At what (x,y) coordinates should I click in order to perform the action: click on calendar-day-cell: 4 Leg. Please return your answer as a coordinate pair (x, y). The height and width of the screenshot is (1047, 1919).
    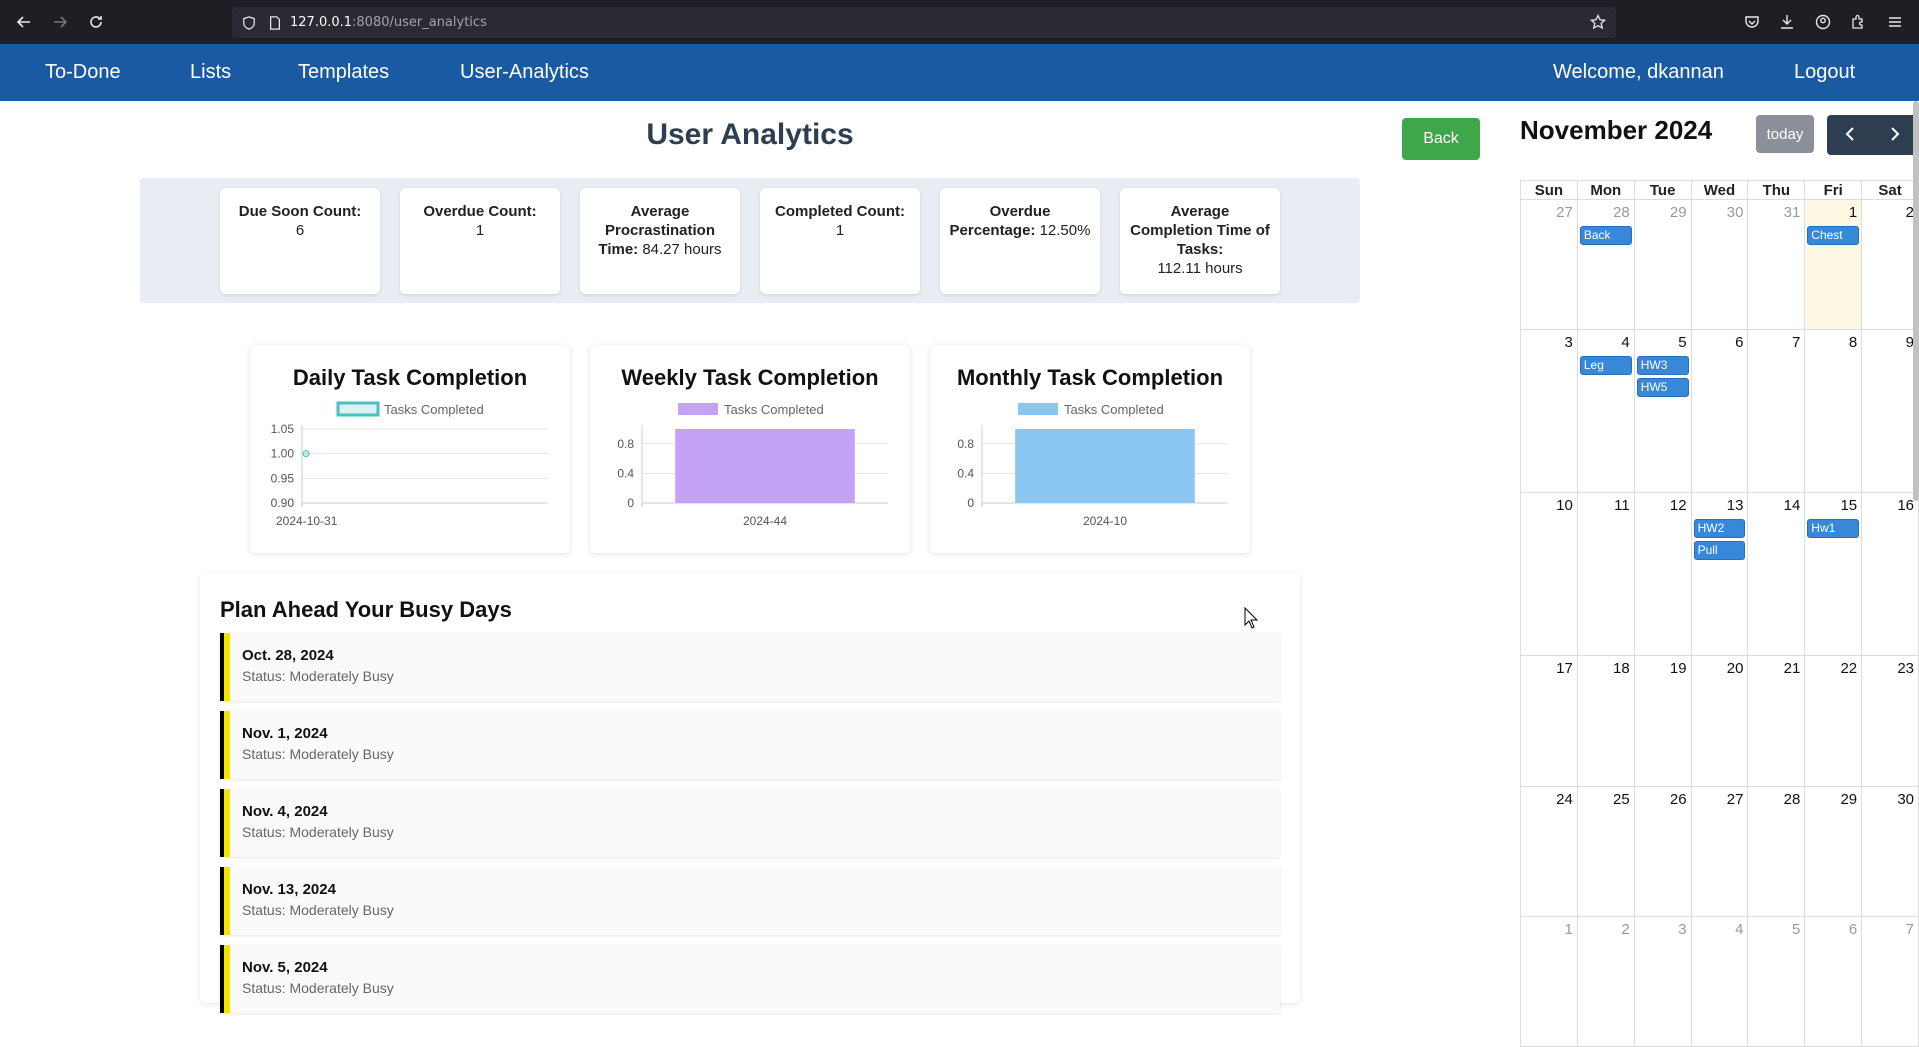
    Looking at the image, I should click on (1606, 411).